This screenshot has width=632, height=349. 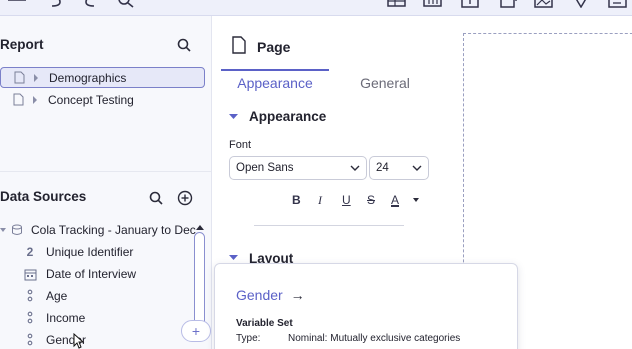 I want to click on italic-button: I, so click(x=320, y=200).